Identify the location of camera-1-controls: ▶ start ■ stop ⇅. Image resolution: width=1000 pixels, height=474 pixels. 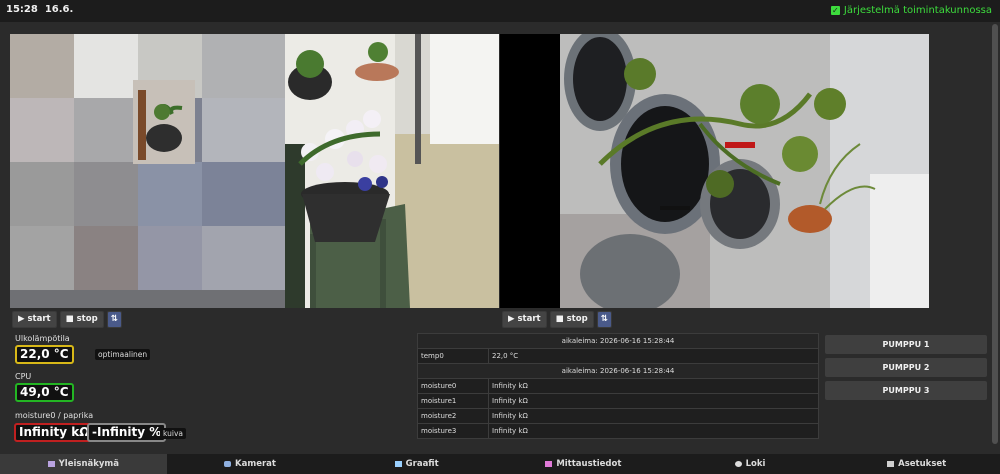
(67, 319).